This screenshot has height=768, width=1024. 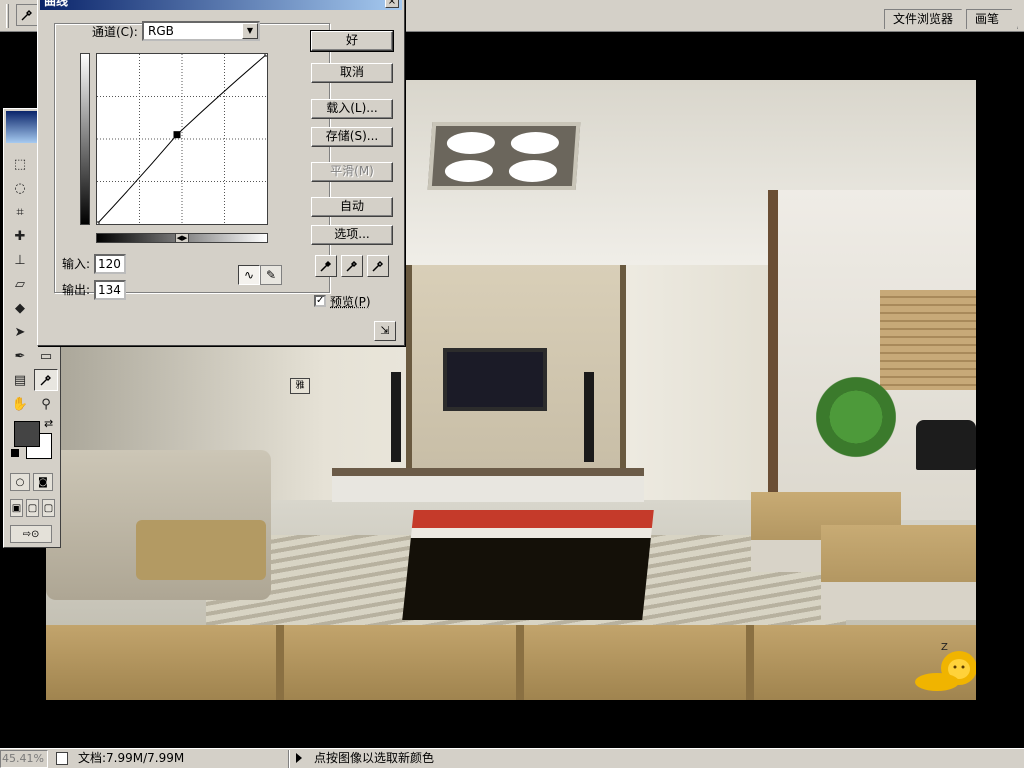 I want to click on marquee-icon: ⬚, so click(x=20, y=164).